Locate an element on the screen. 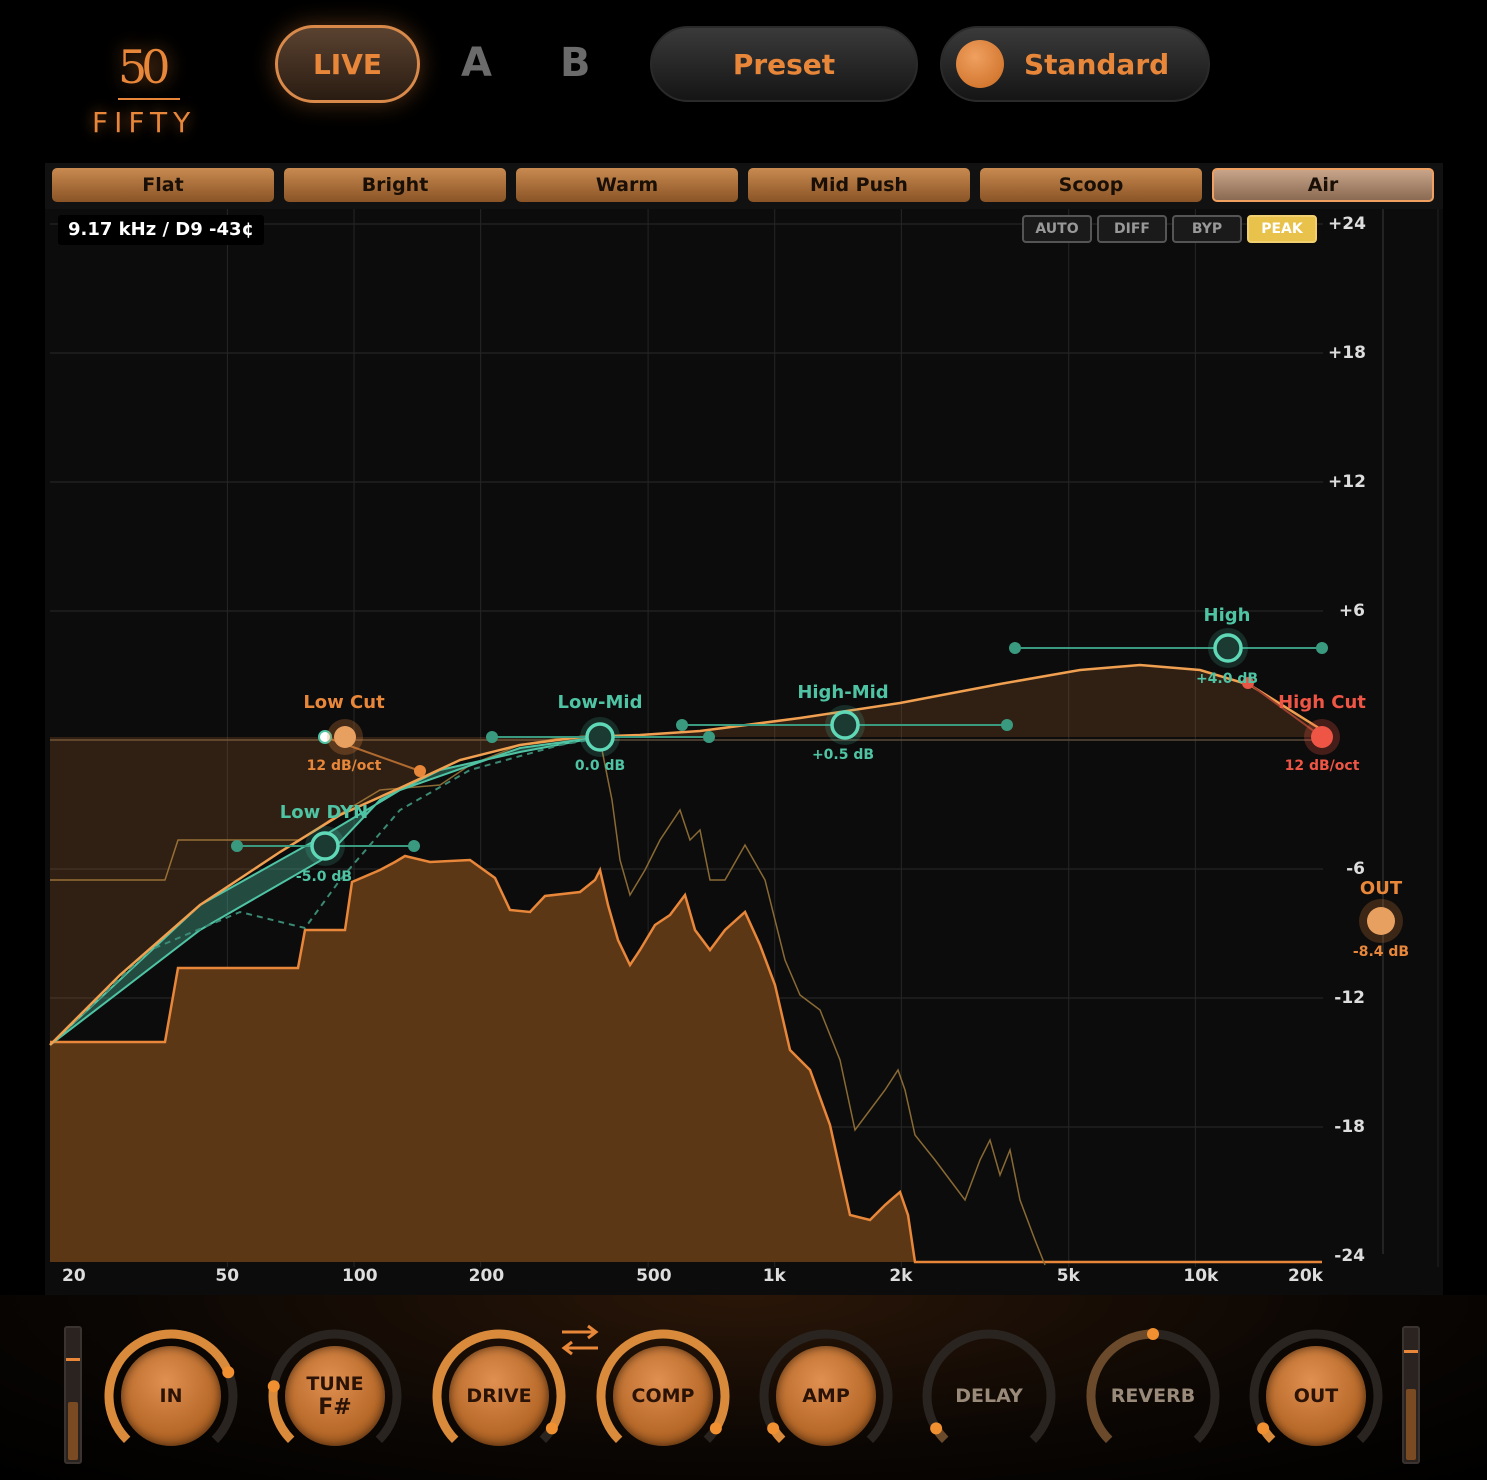 This screenshot has width=1487, height=1480. live-button: LIVE is located at coordinates (347, 64).